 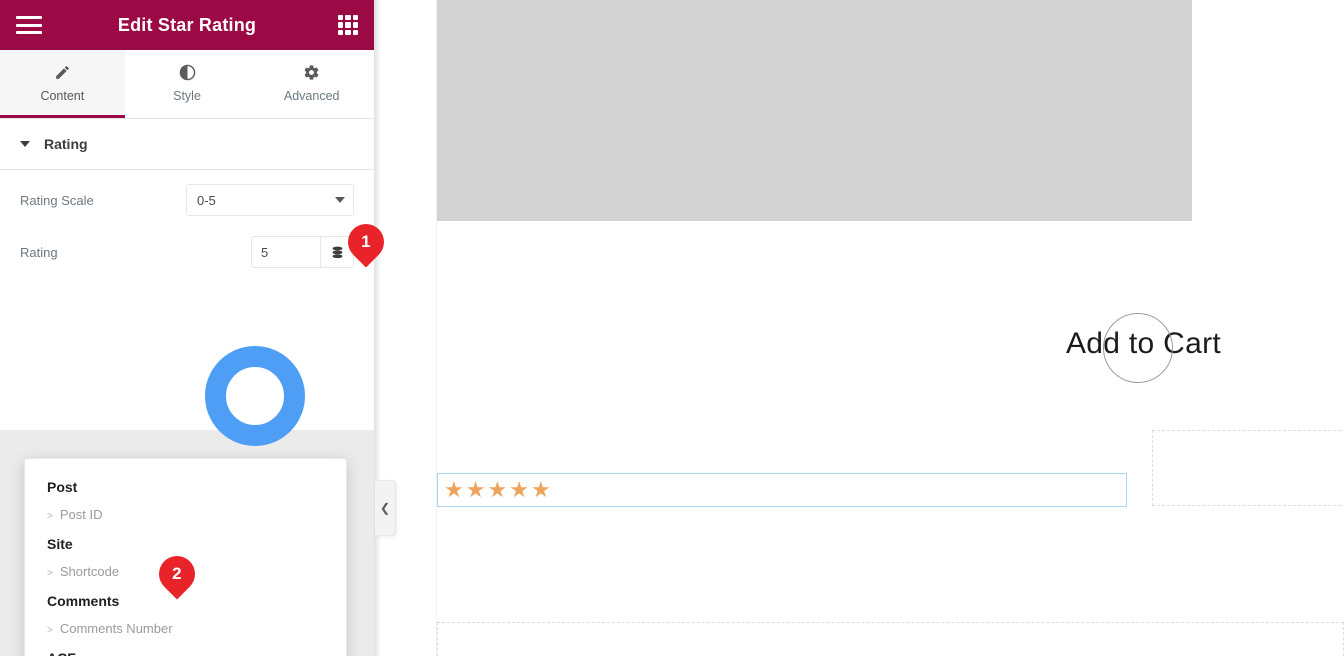 I want to click on empty-section-placeholder-bottom, so click(x=890, y=639).